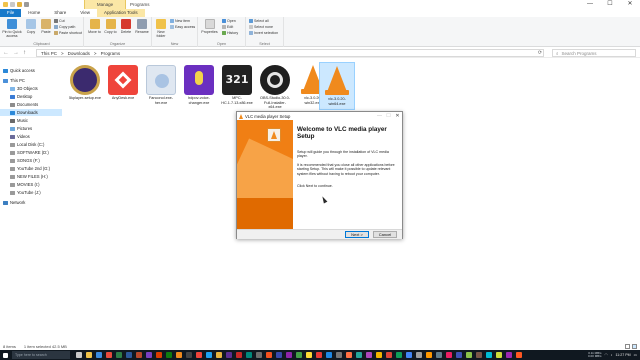  What do you see at coordinates (397, 116) in the screenshot?
I see `dialog-close-button: ✕` at bounding box center [397, 116].